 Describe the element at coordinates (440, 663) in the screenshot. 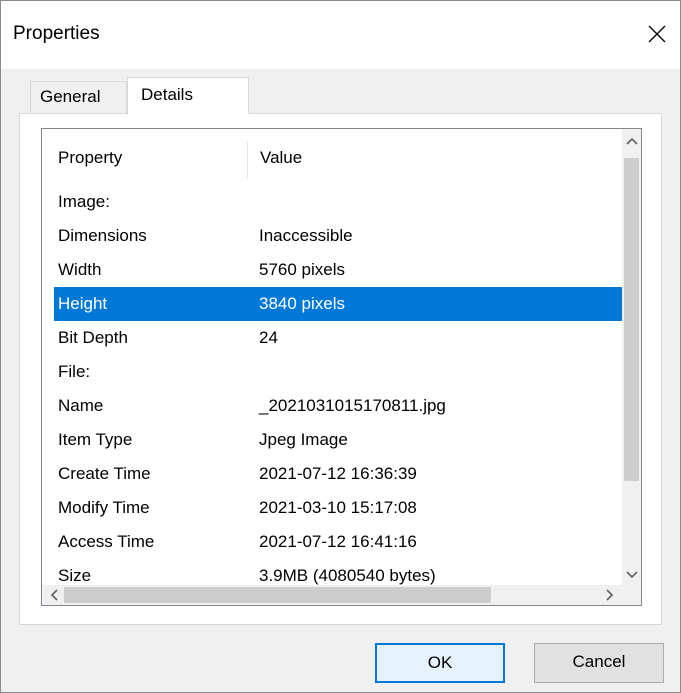

I see `ok-button: OK` at that location.